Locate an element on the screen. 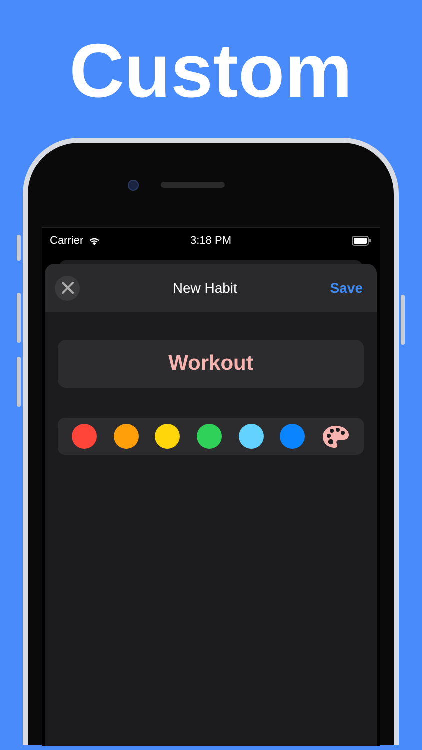 This screenshot has height=750, width=422. close-button is located at coordinates (67, 288).